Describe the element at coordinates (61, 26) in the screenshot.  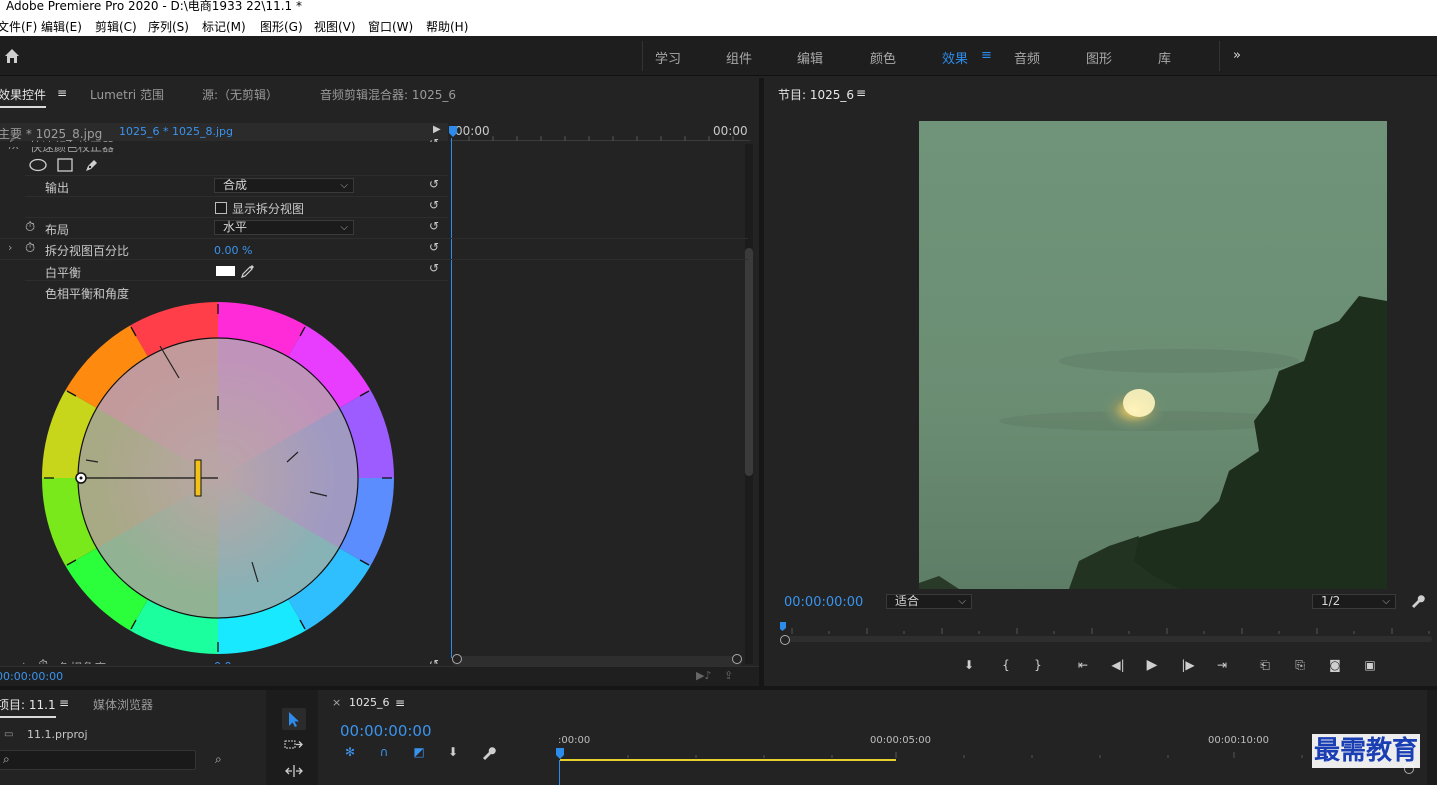
I see `menu-edit: 编辑(E)` at that location.